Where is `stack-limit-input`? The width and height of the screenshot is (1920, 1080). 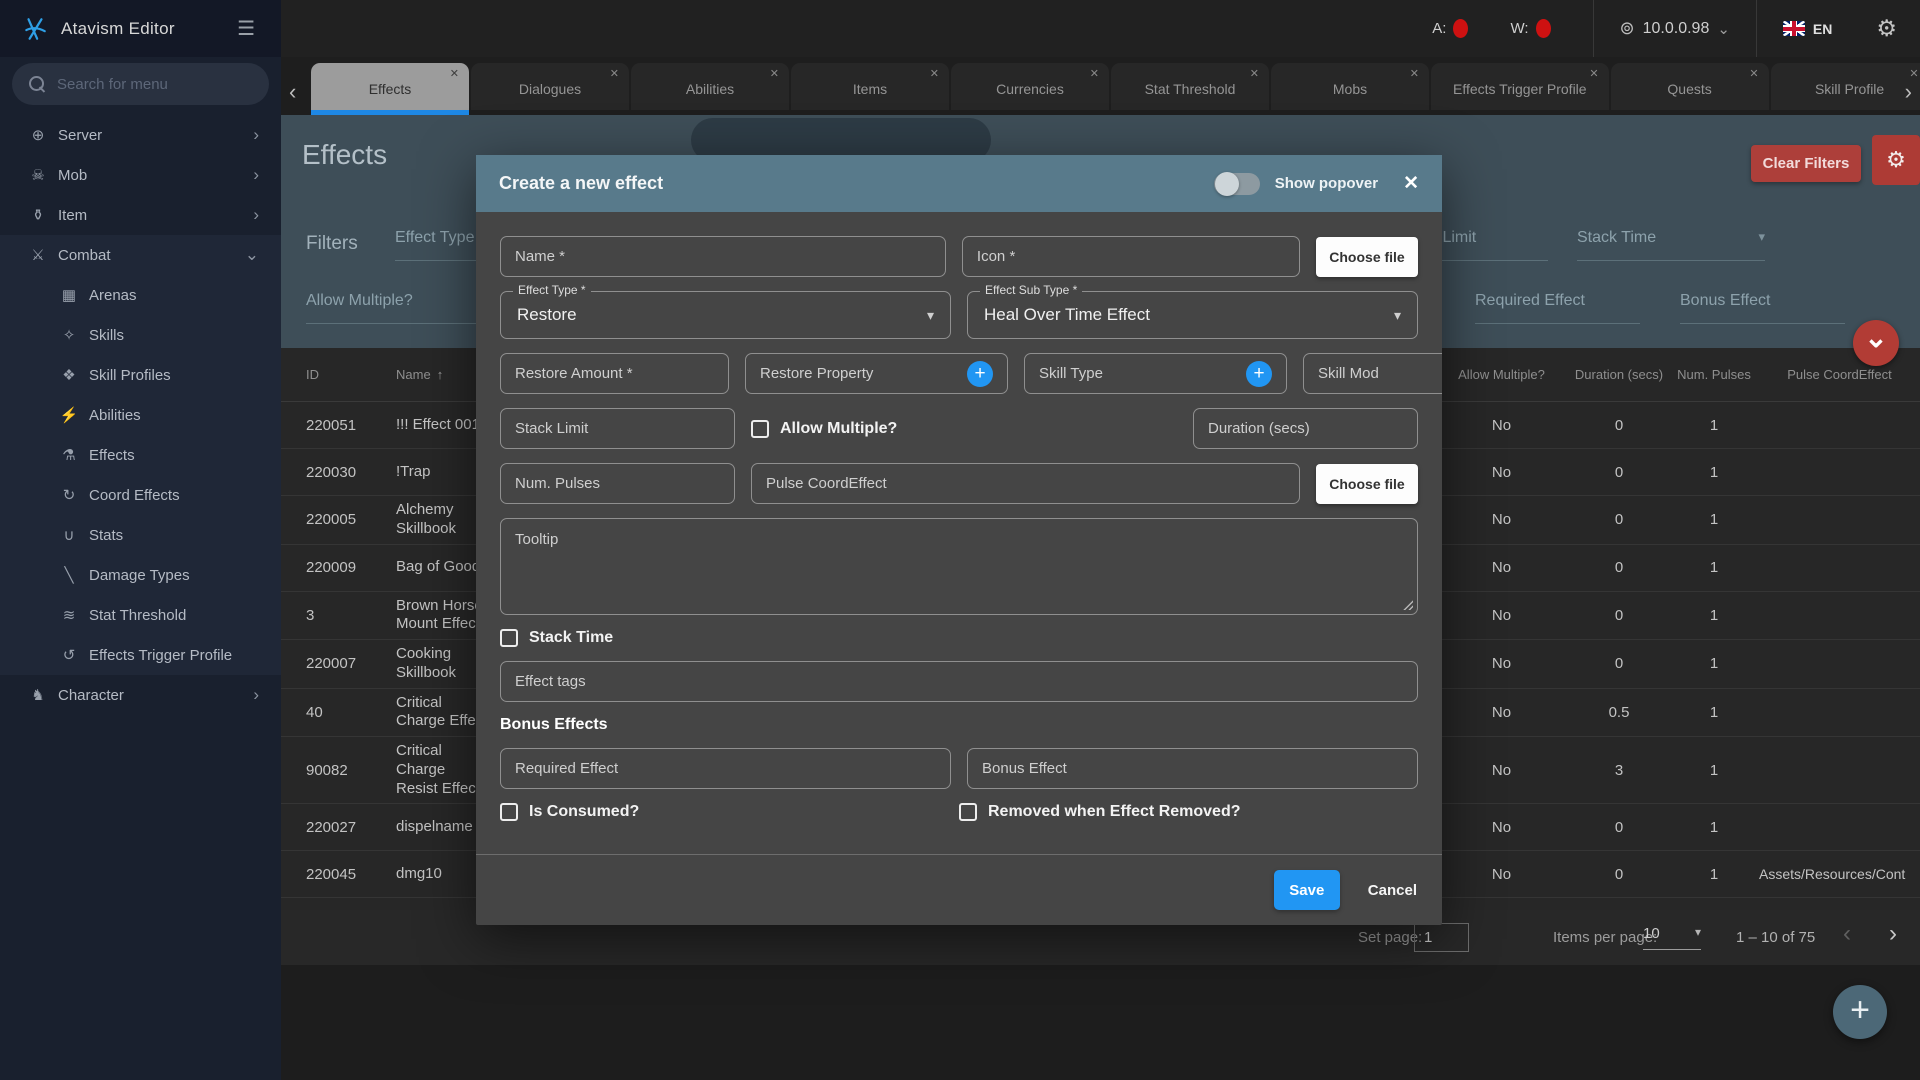
stack-limit-input is located at coordinates (617, 428).